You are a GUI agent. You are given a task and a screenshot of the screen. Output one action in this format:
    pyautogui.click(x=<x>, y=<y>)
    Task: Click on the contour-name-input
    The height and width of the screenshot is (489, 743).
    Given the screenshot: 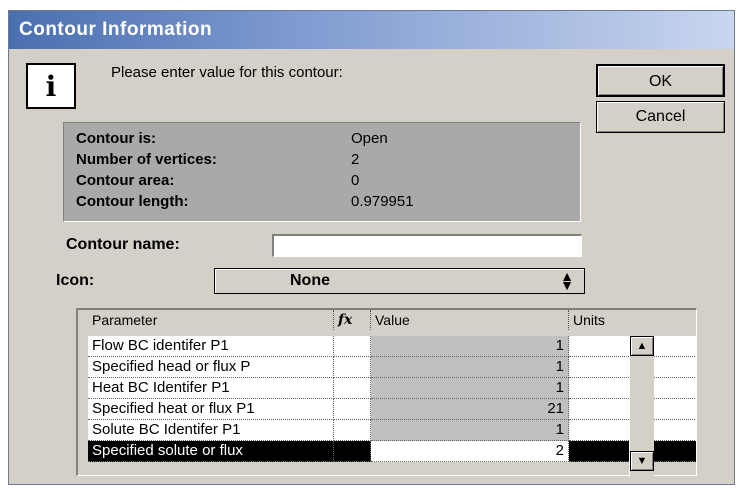 What is the action you would take?
    pyautogui.click(x=427, y=245)
    